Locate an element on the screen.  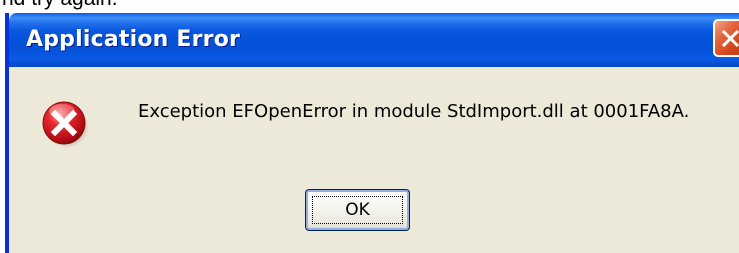
ok-button: OK is located at coordinates (357, 210).